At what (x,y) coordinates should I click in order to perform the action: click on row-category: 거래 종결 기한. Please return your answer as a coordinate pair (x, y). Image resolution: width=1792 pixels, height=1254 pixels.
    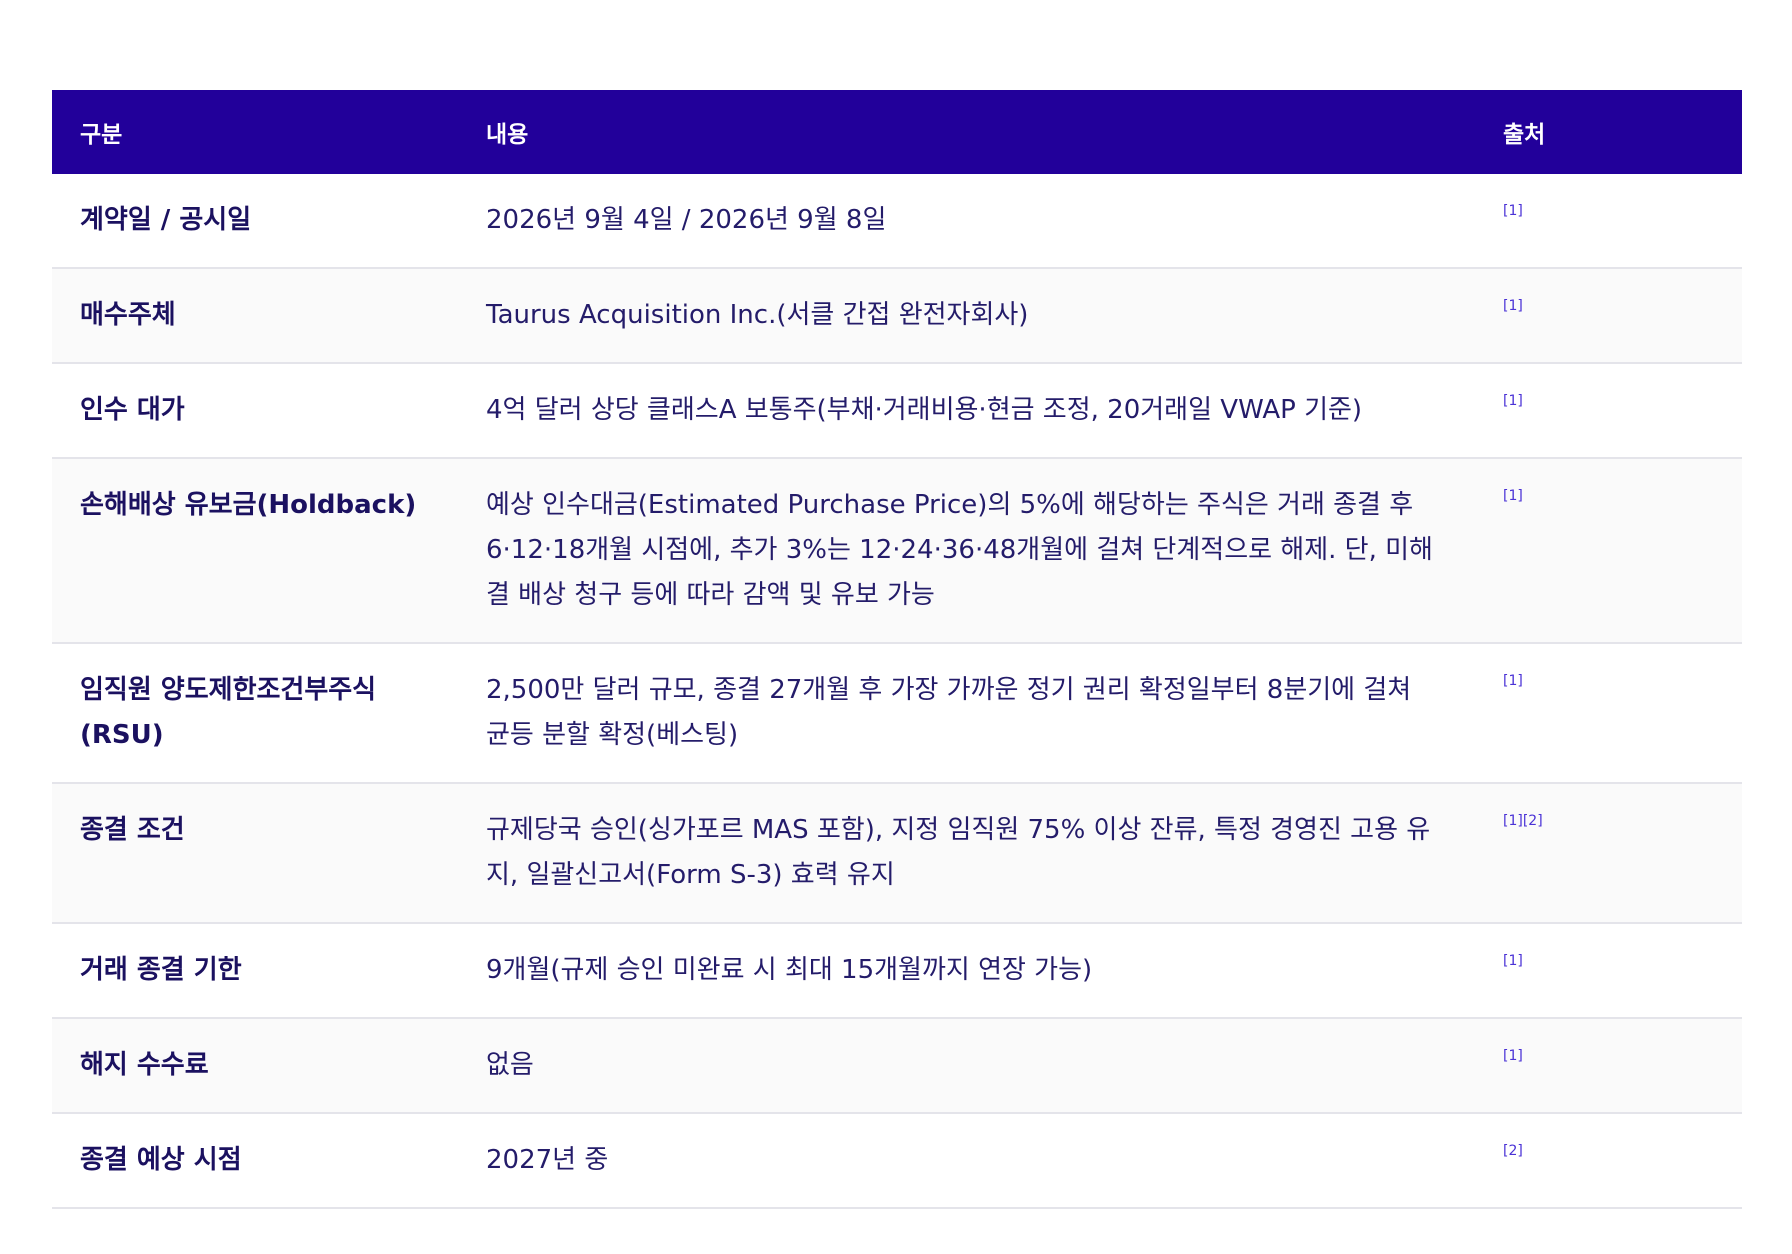
    Looking at the image, I should click on (255, 971).